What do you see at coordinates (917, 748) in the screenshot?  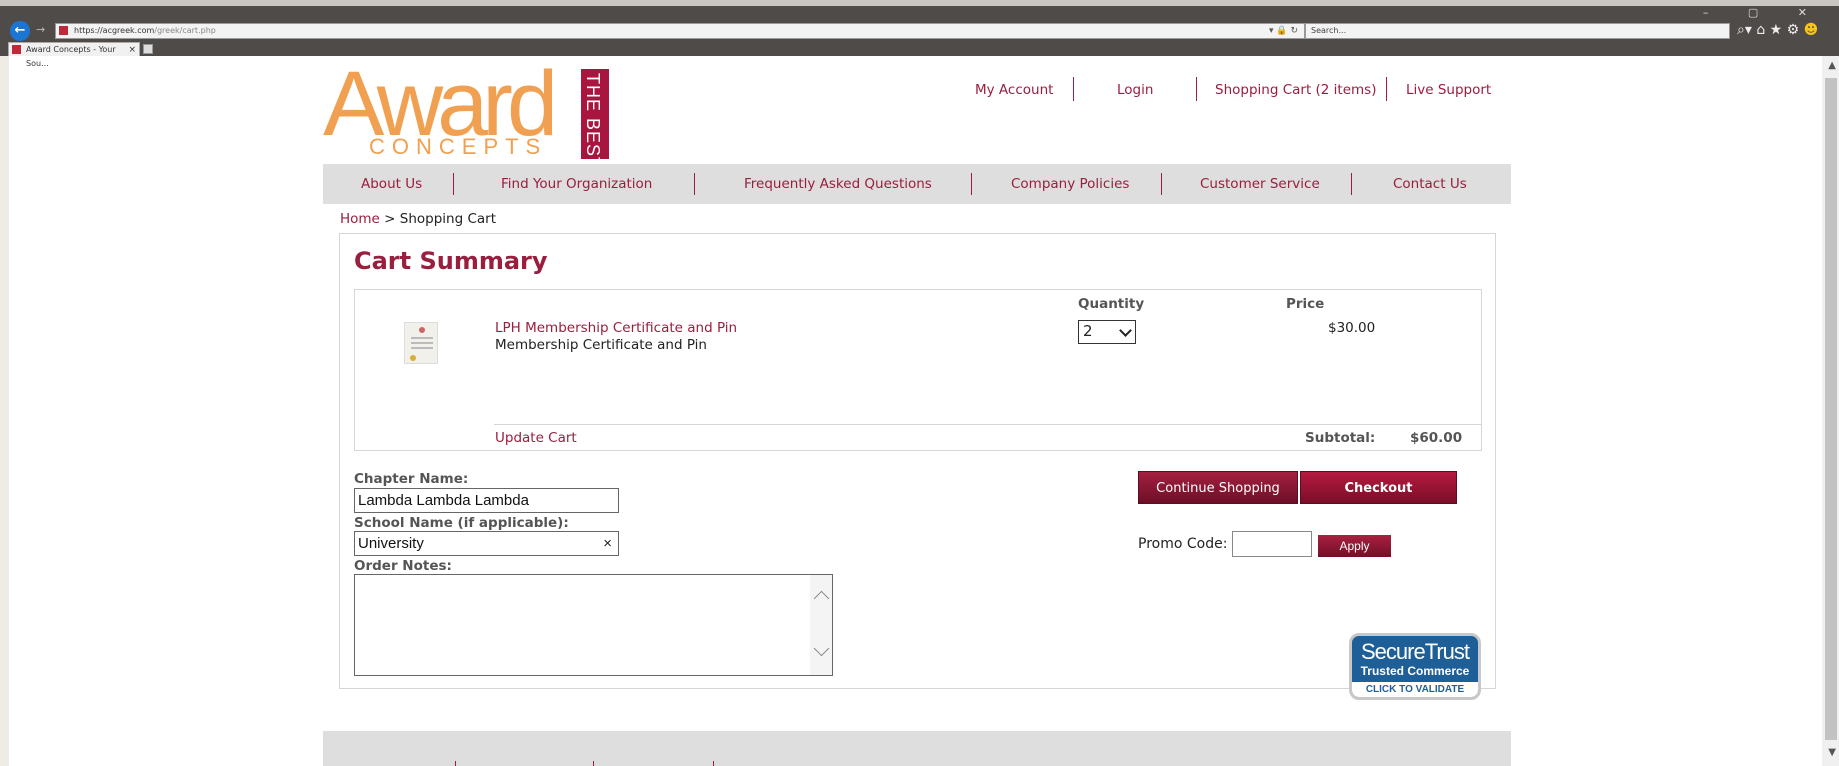 I see `footer-bar` at bounding box center [917, 748].